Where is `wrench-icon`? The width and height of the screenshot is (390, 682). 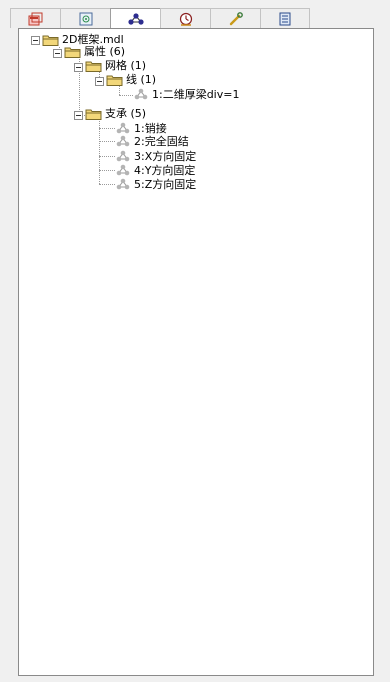 wrench-icon is located at coordinates (236, 18).